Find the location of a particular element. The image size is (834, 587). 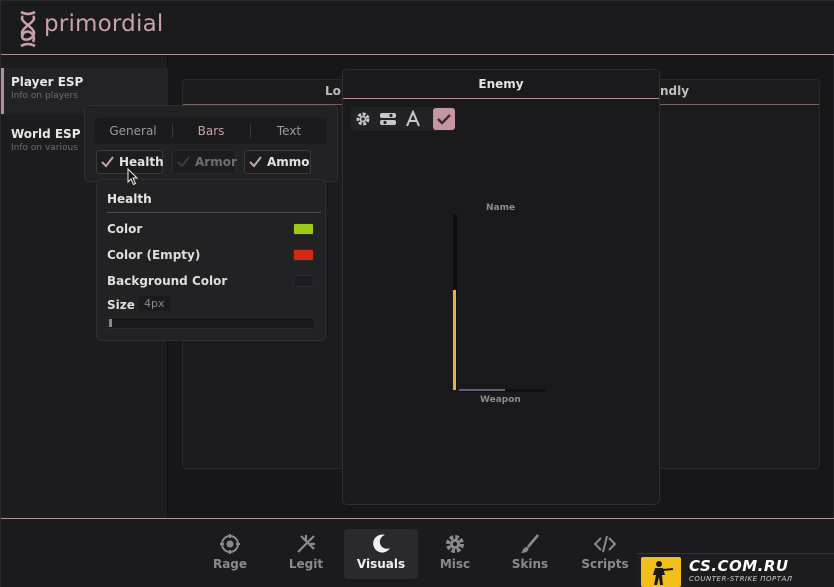

size-value: 4px is located at coordinates (154, 303).